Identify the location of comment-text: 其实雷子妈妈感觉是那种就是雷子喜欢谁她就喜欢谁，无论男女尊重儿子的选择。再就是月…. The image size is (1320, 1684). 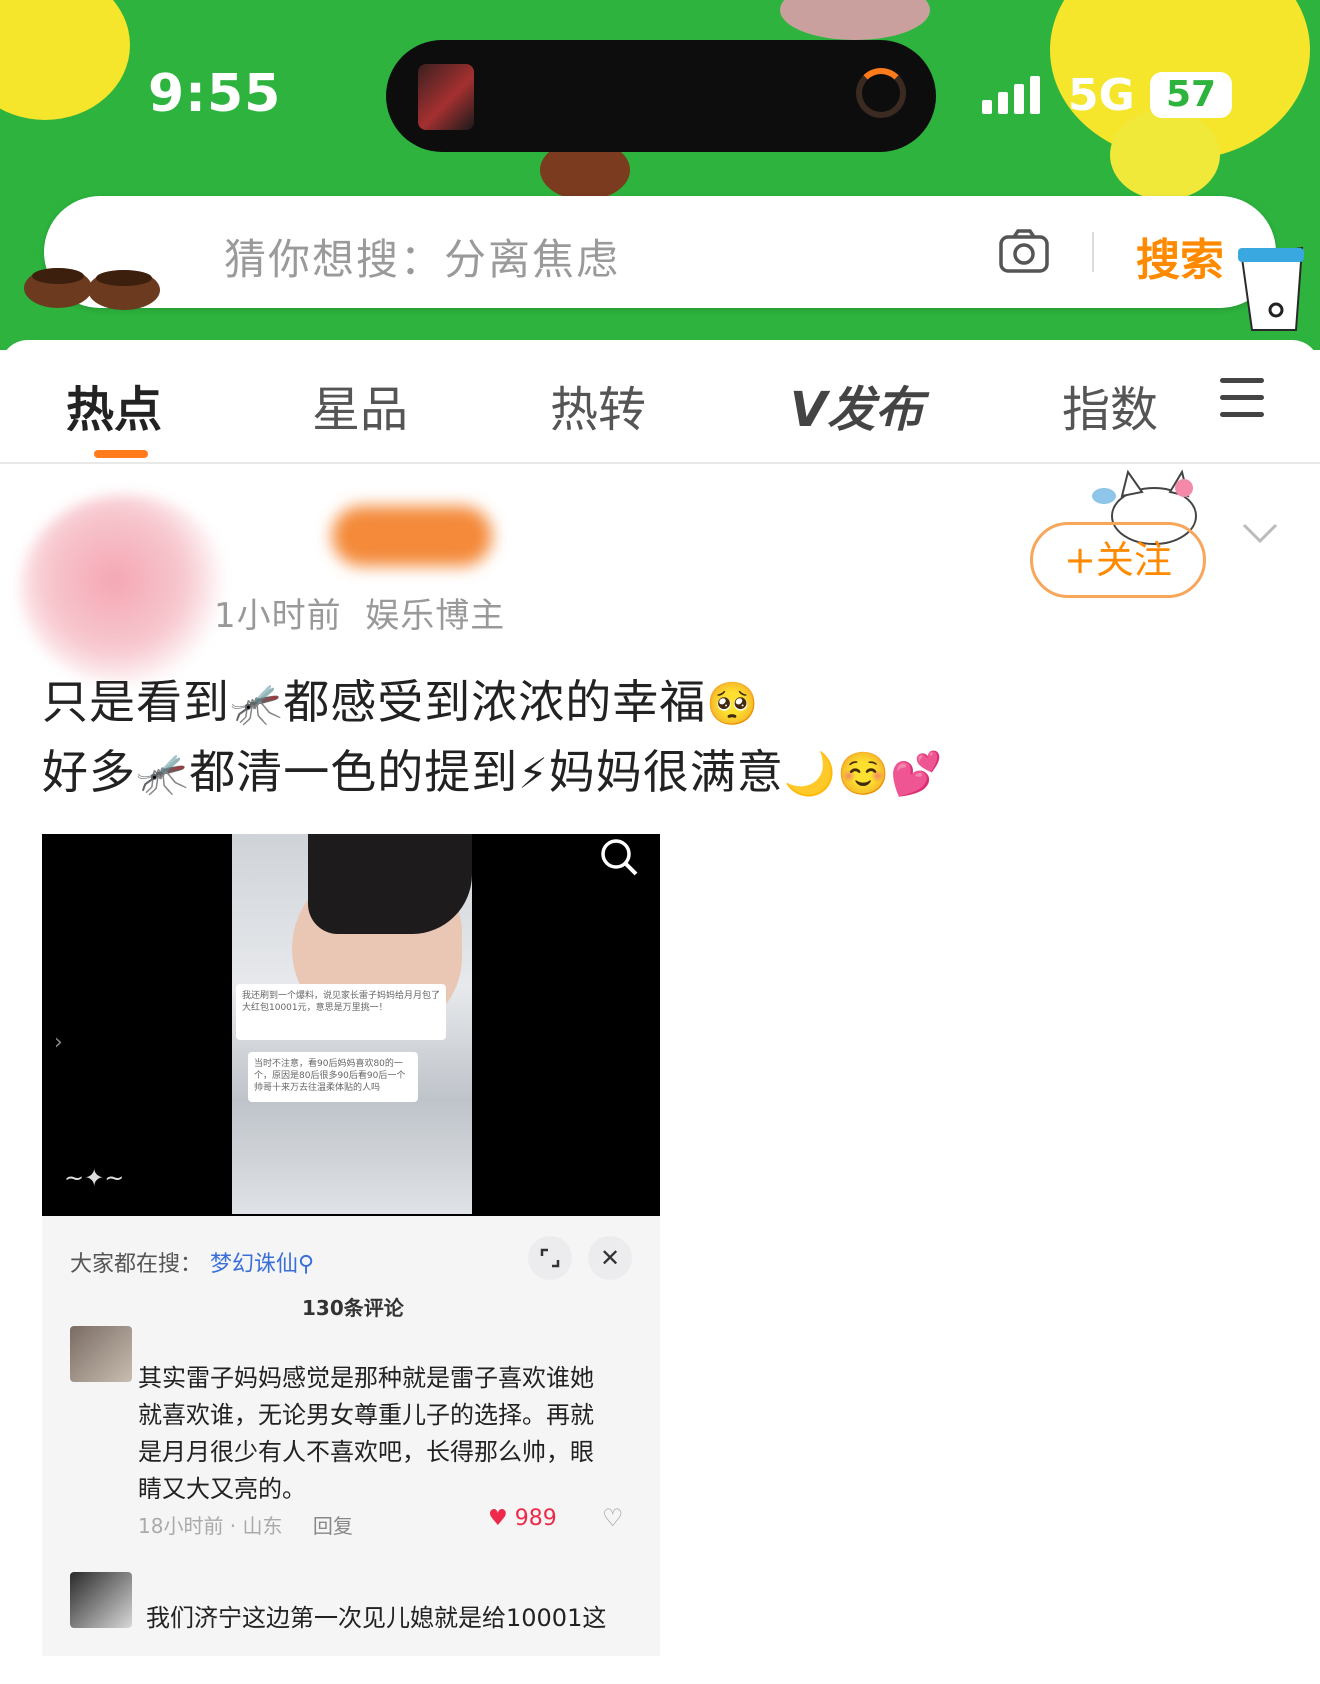
(366, 1433).